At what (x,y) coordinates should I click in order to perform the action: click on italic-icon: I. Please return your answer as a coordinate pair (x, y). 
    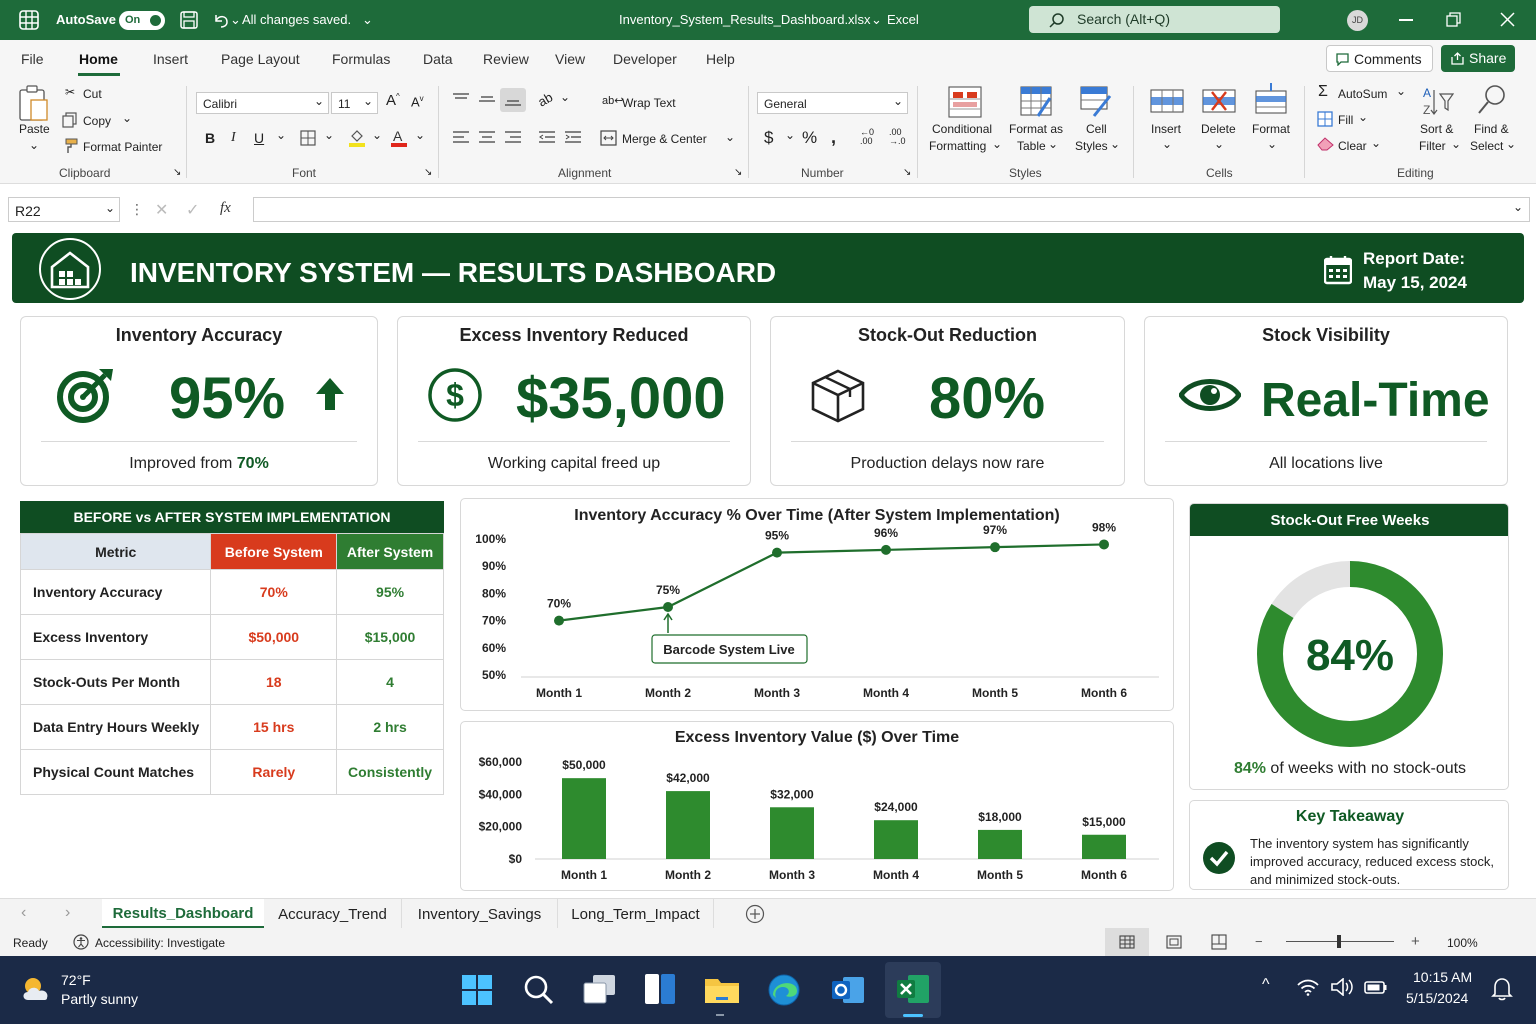
    Looking at the image, I should click on (233, 138).